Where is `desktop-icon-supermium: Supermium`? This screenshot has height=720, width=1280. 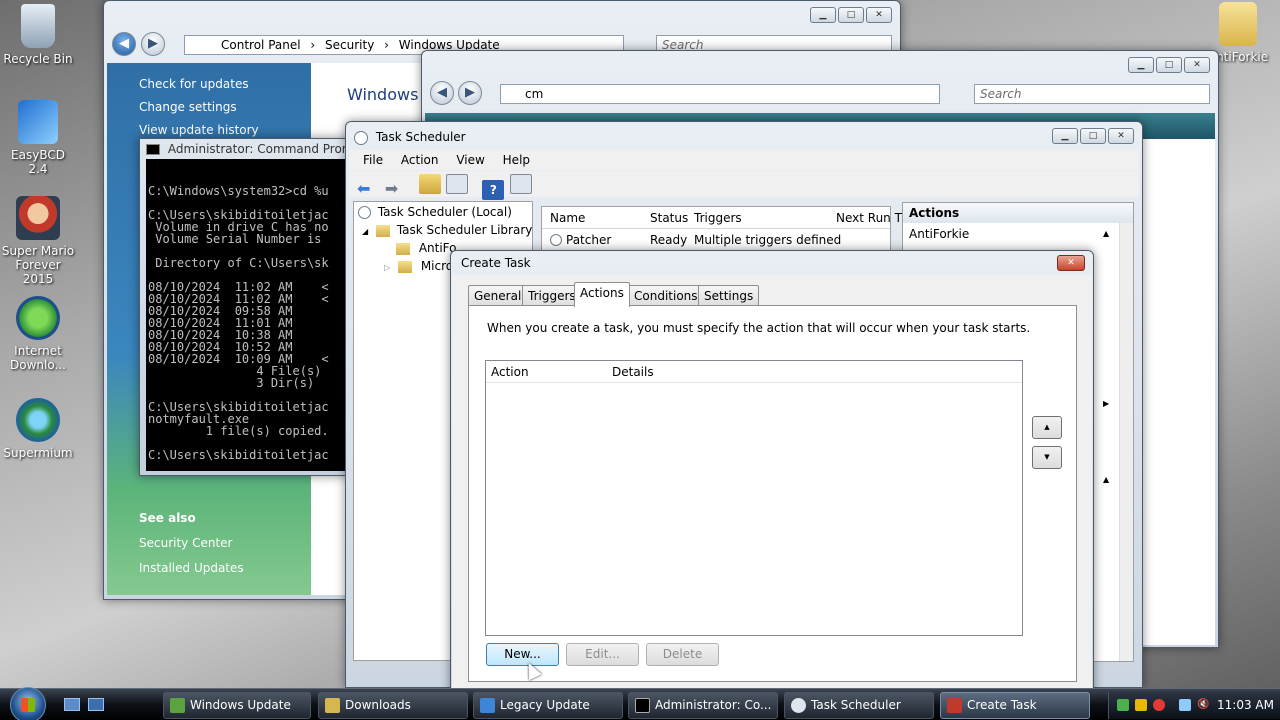 desktop-icon-supermium: Supermium is located at coordinates (38, 429).